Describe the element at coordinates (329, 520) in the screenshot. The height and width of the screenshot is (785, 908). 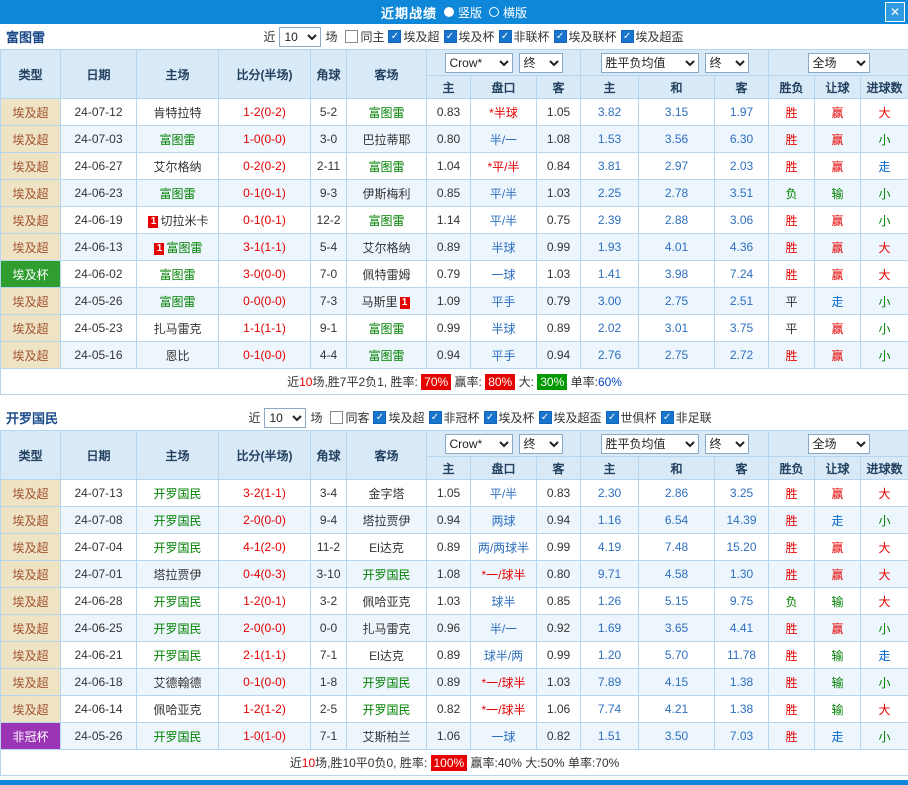
I see `corners-cell: 9-4` at that location.